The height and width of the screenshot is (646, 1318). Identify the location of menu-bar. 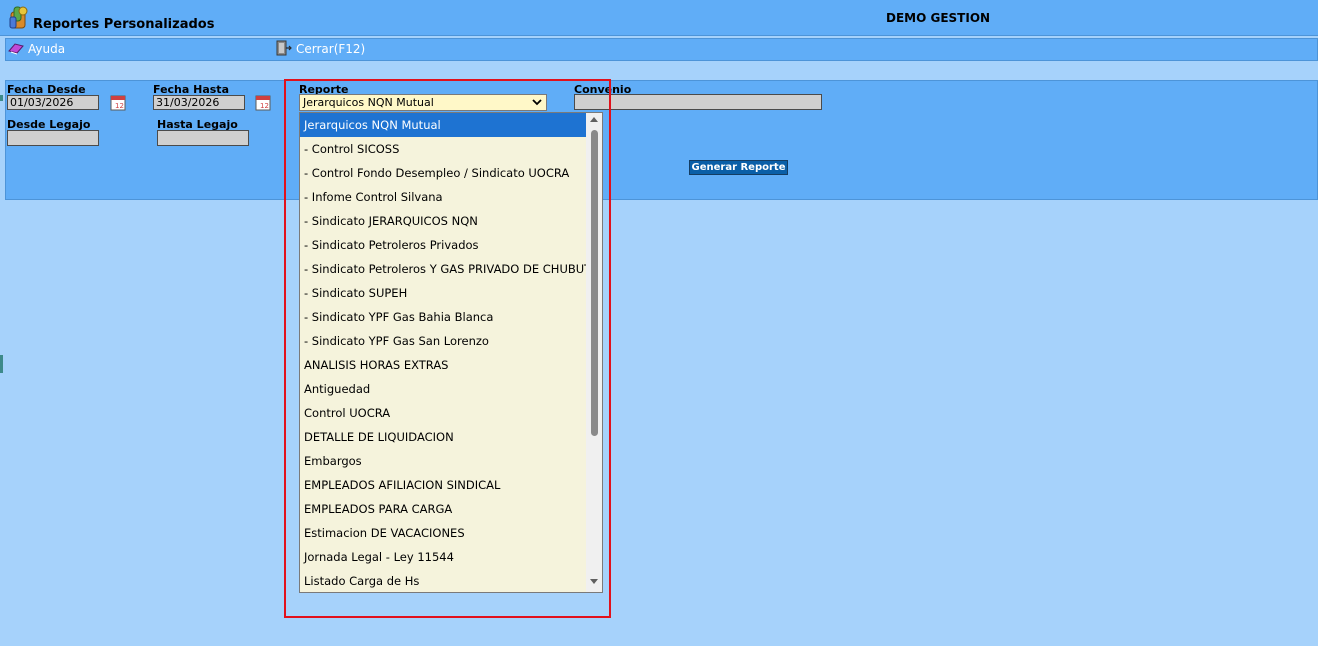
(661, 49).